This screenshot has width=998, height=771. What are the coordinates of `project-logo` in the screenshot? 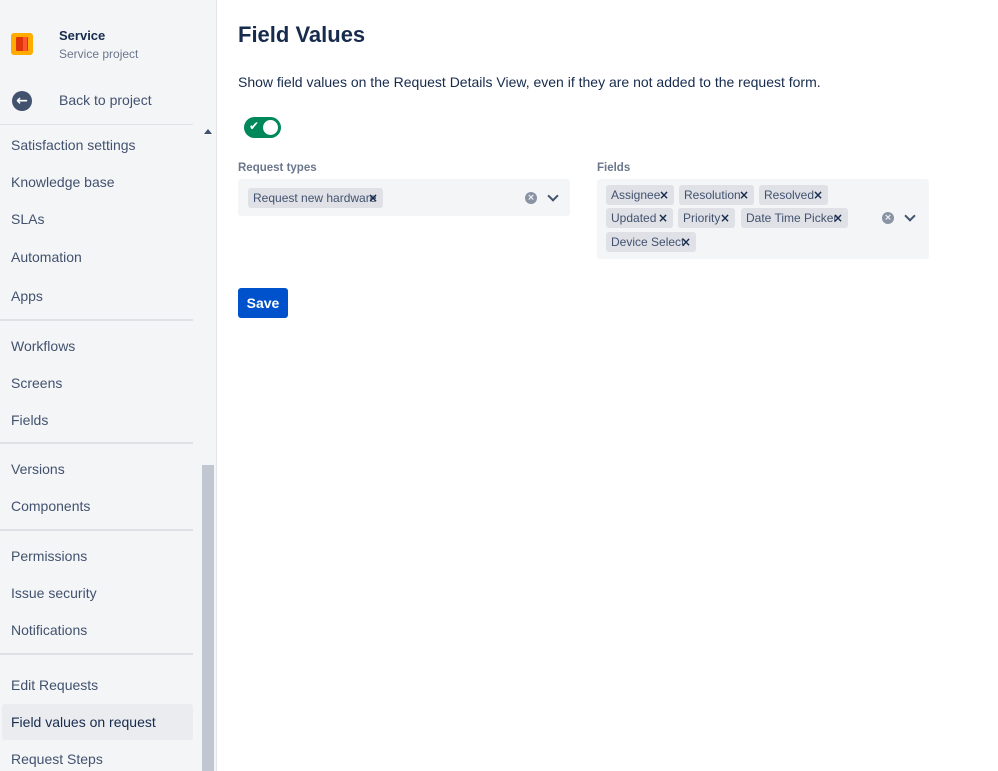 It's located at (22, 44).